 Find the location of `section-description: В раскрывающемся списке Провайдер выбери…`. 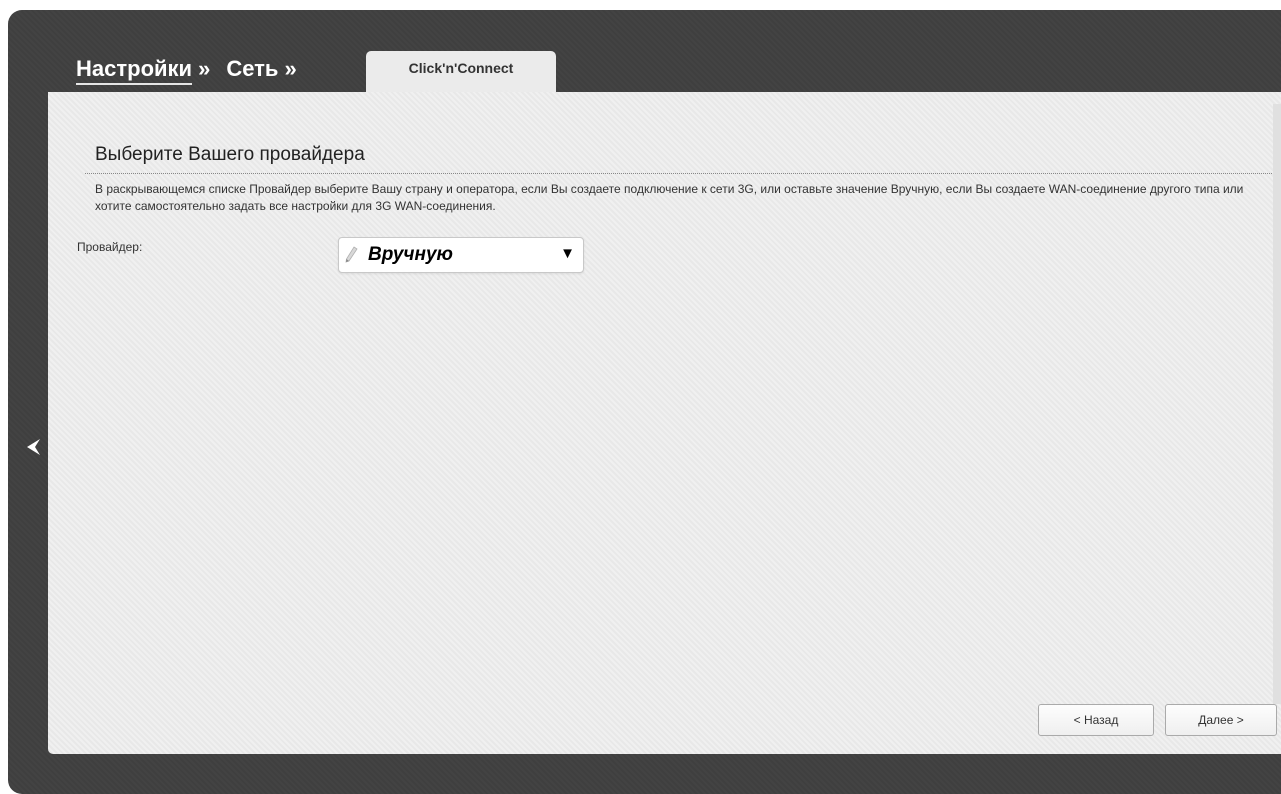

section-description: В раскрывающемся списке Провайдер выбери… is located at coordinates (669, 197).